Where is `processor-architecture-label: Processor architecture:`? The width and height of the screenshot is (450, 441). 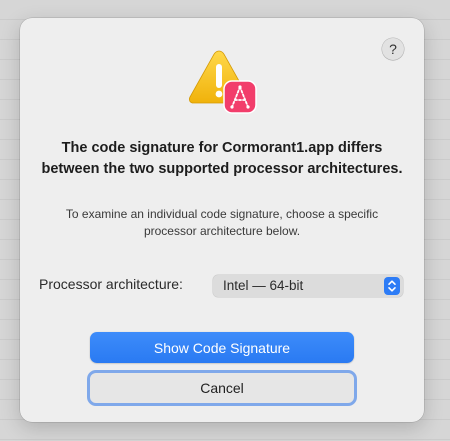 processor-architecture-label: Processor architecture: is located at coordinates (111, 284).